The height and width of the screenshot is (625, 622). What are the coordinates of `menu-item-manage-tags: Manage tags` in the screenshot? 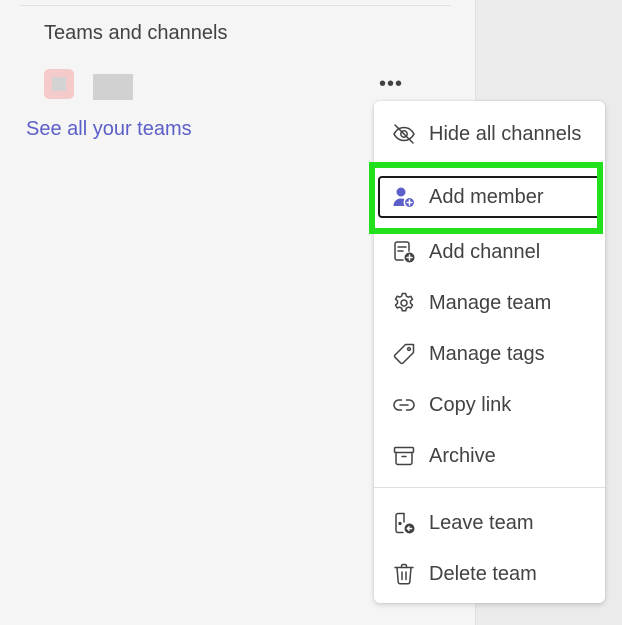 It's located at (489, 354).